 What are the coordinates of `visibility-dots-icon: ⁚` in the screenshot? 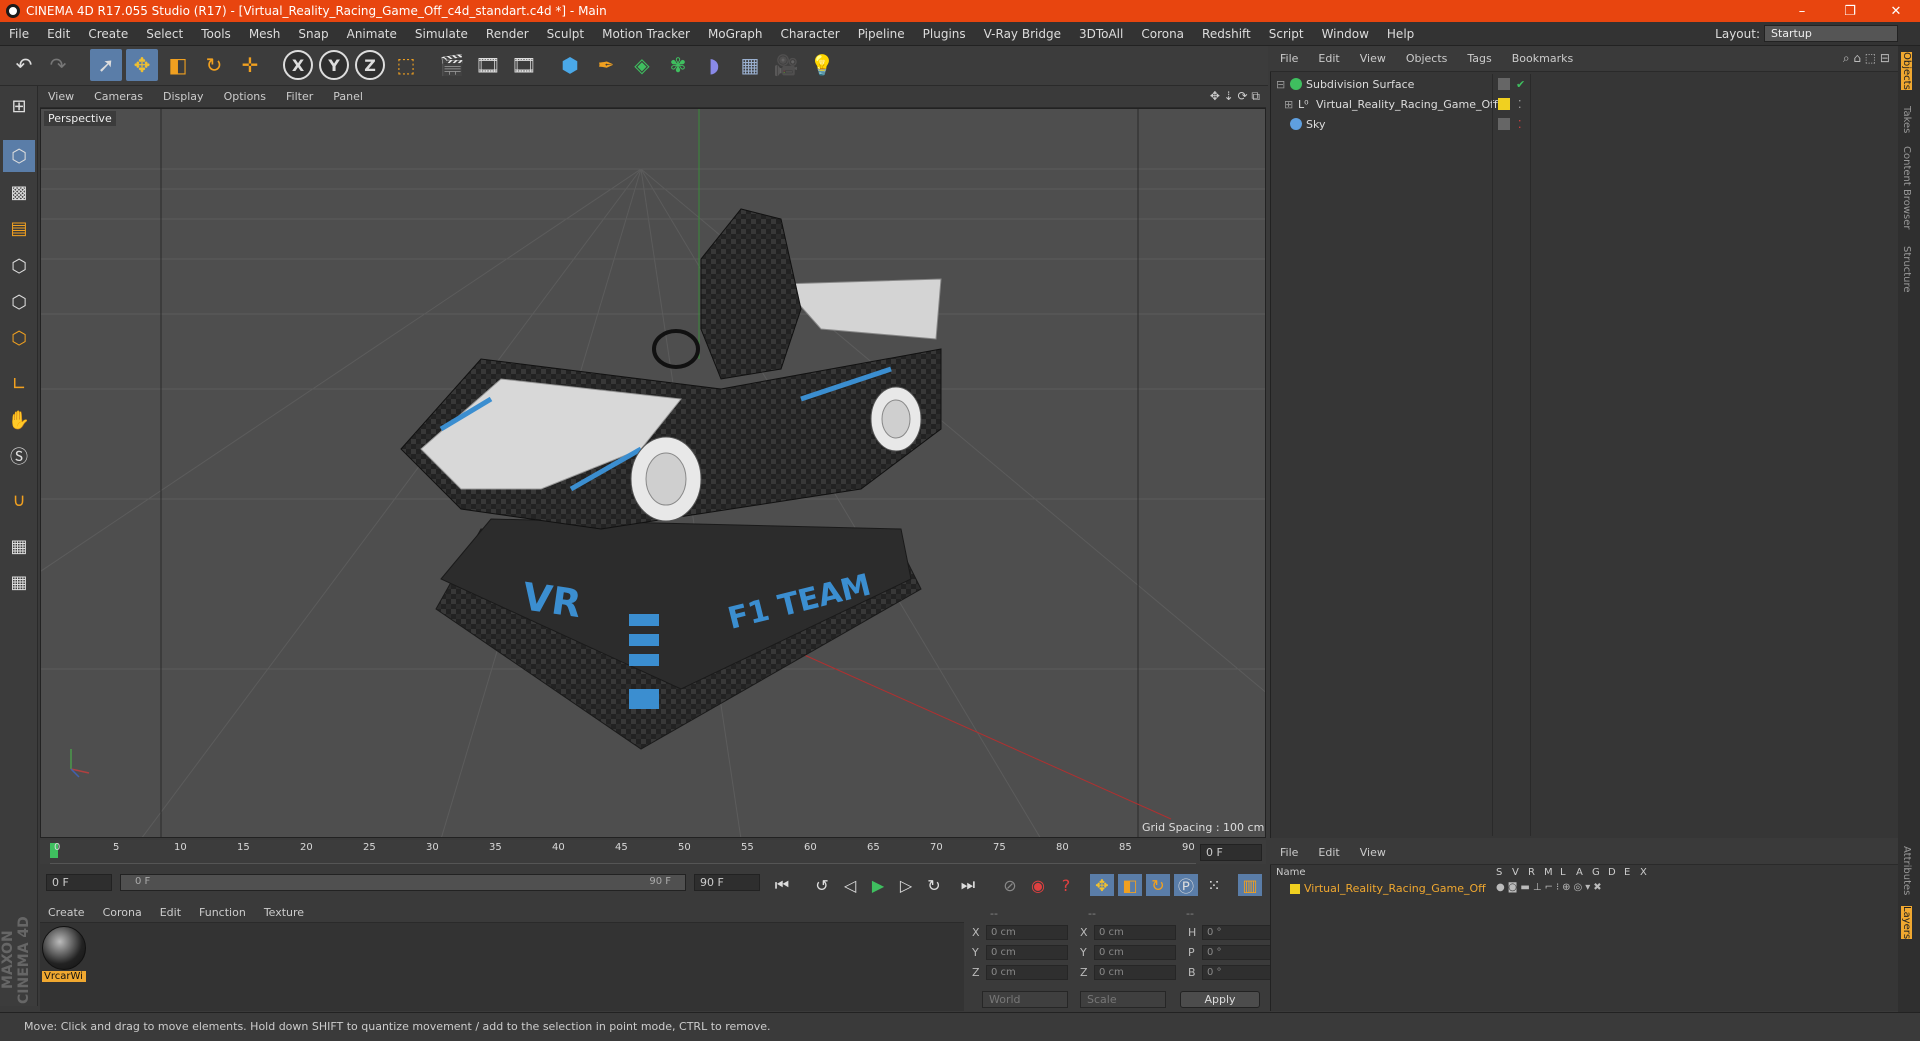 It's located at (1520, 104).